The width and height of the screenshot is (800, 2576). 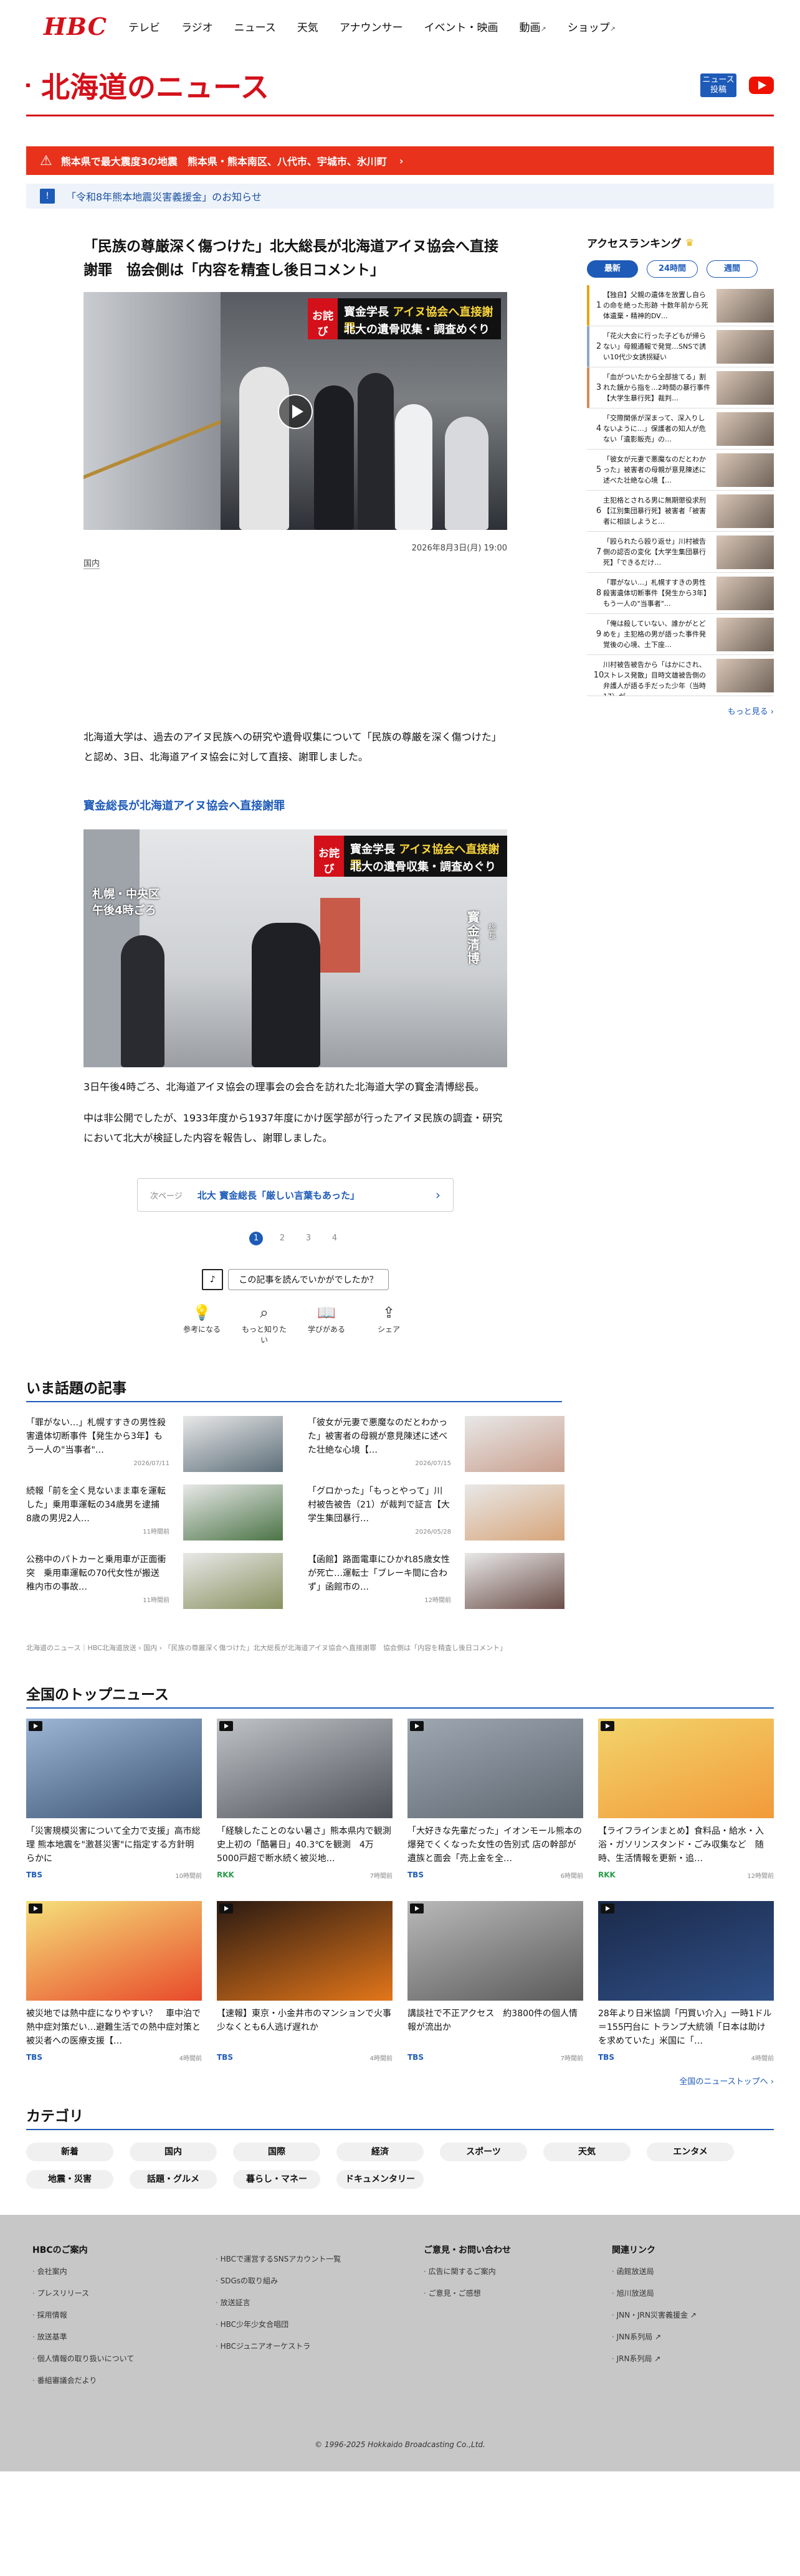 What do you see at coordinates (276, 2152) in the screenshot?
I see `category-chip: 国際` at bounding box center [276, 2152].